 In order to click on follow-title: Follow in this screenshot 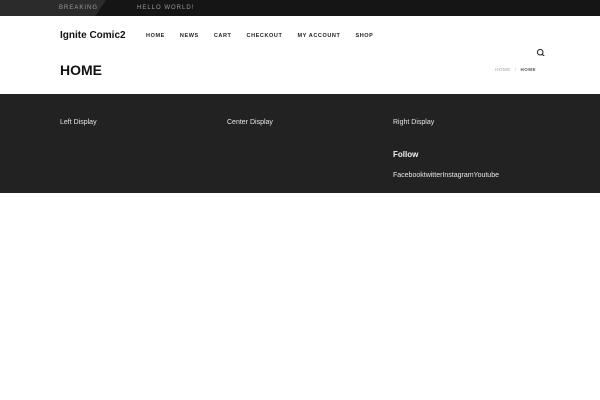, I will do `click(406, 154)`.